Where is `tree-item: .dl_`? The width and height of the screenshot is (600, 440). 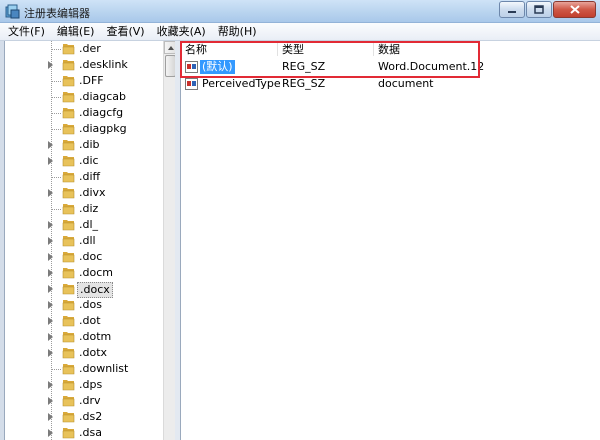 tree-item: .dl_ is located at coordinates (84, 225).